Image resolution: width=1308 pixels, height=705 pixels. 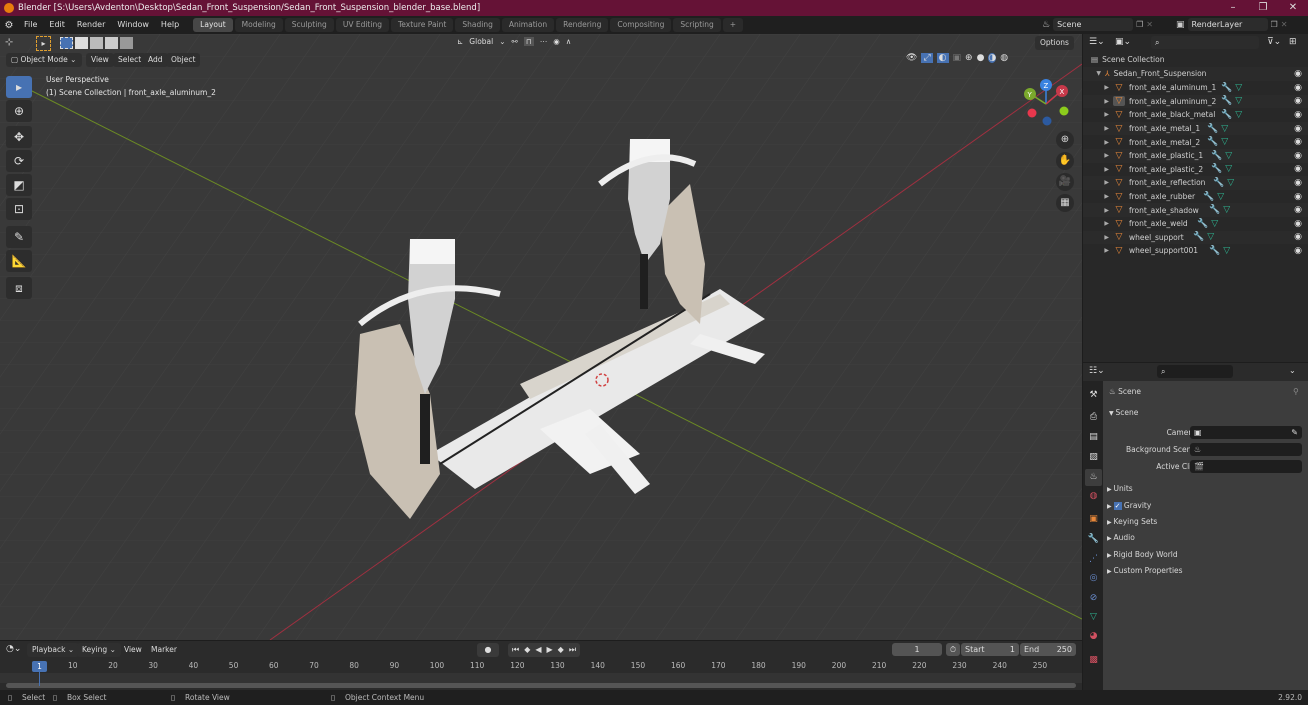 I want to click on menu-file: File, so click(x=30, y=25).